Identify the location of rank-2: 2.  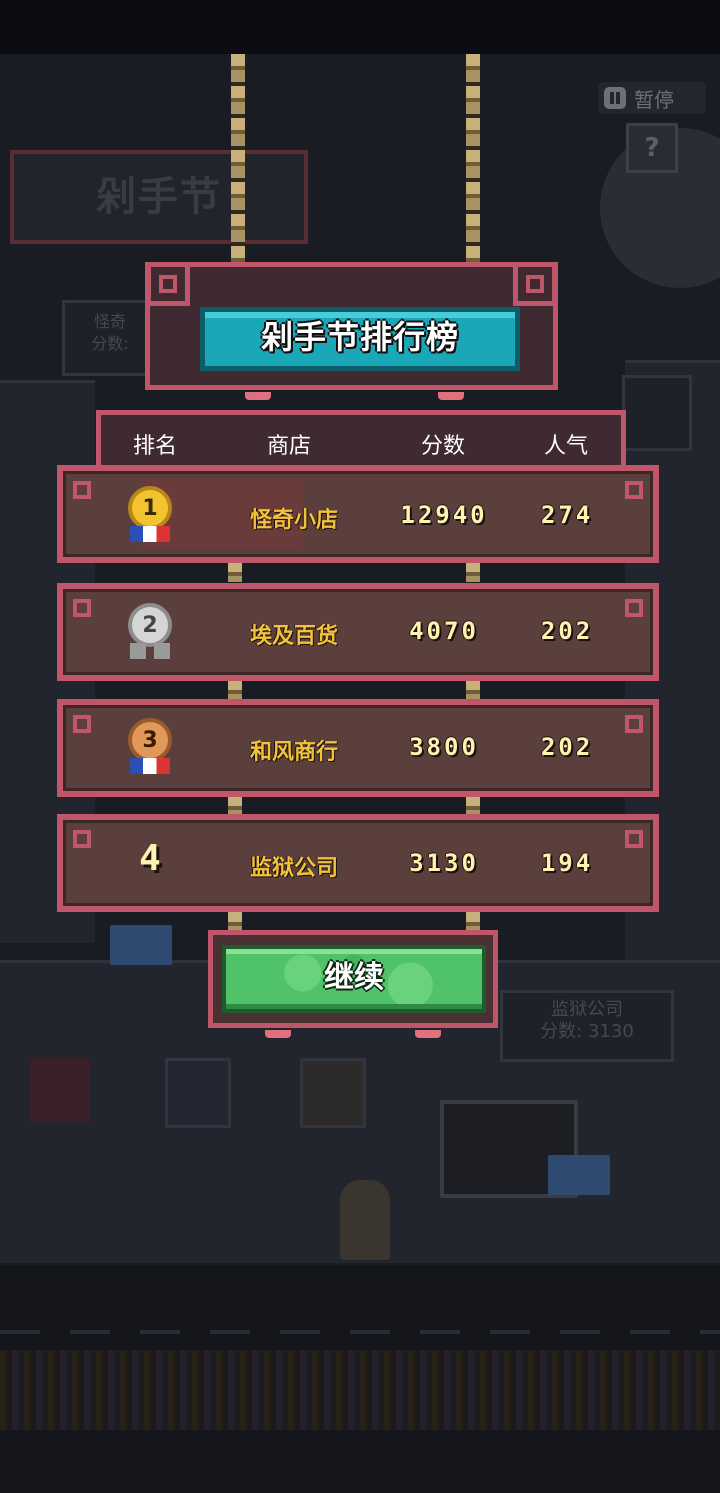
(150, 625).